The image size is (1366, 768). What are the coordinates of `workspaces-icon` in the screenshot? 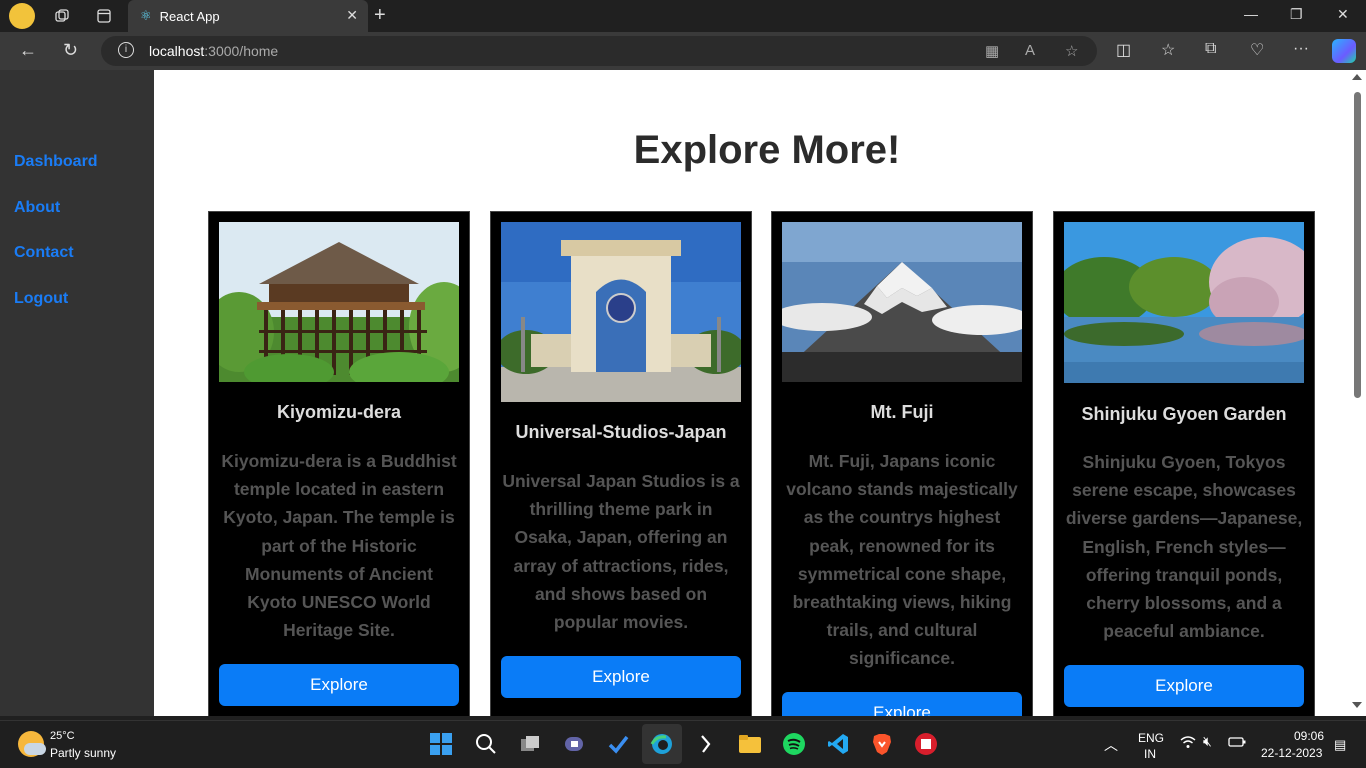 It's located at (62, 16).